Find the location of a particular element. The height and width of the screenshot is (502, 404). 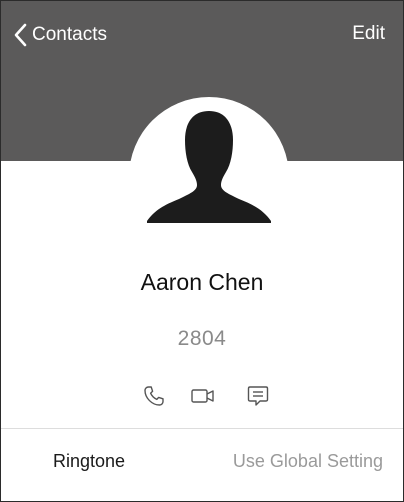

back-button: Contacts is located at coordinates (60, 35).